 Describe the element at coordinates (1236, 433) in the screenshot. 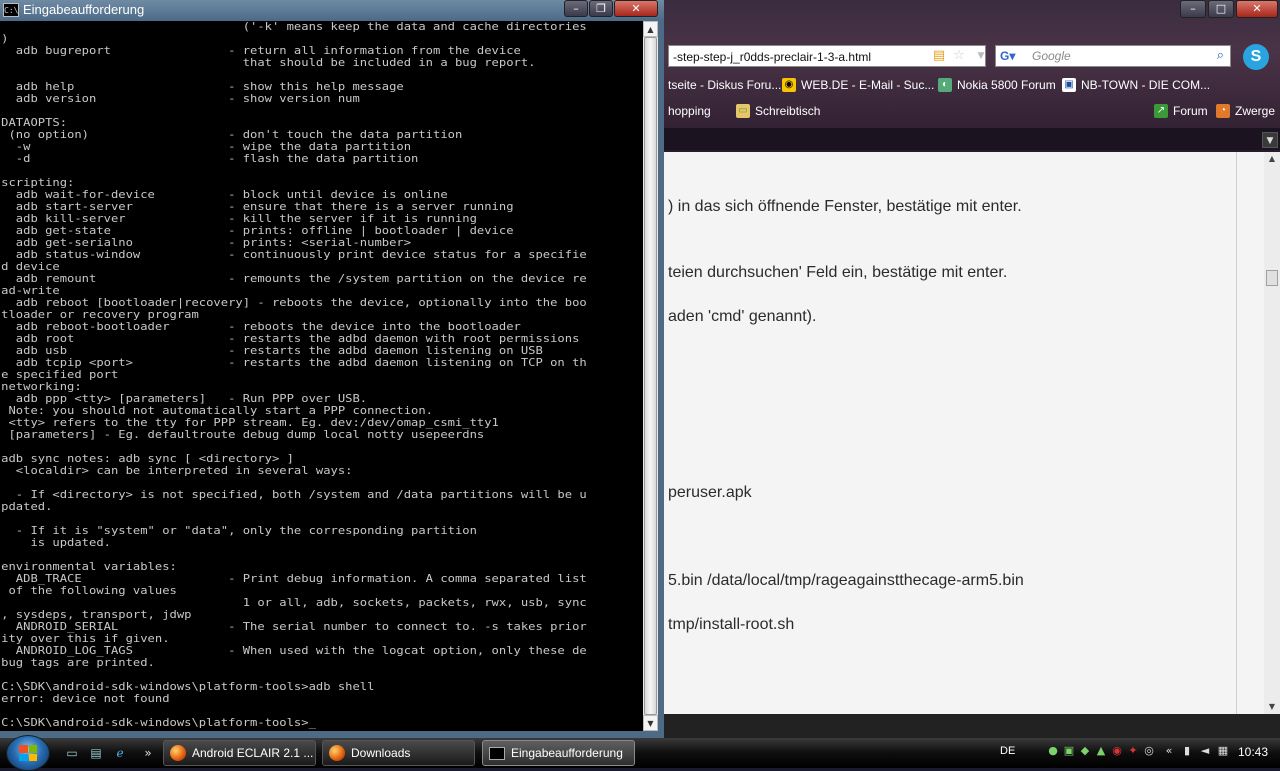

I see `content-divider` at that location.